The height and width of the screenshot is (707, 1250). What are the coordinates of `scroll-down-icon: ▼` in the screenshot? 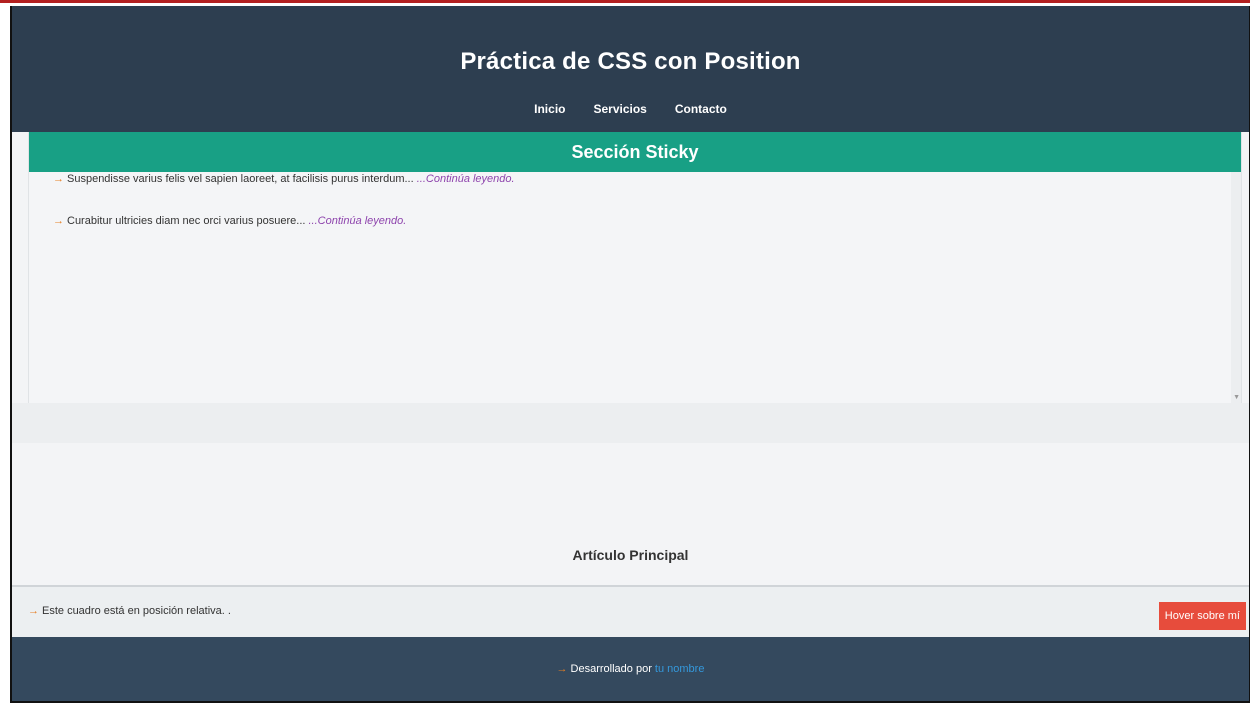 It's located at (1236, 397).